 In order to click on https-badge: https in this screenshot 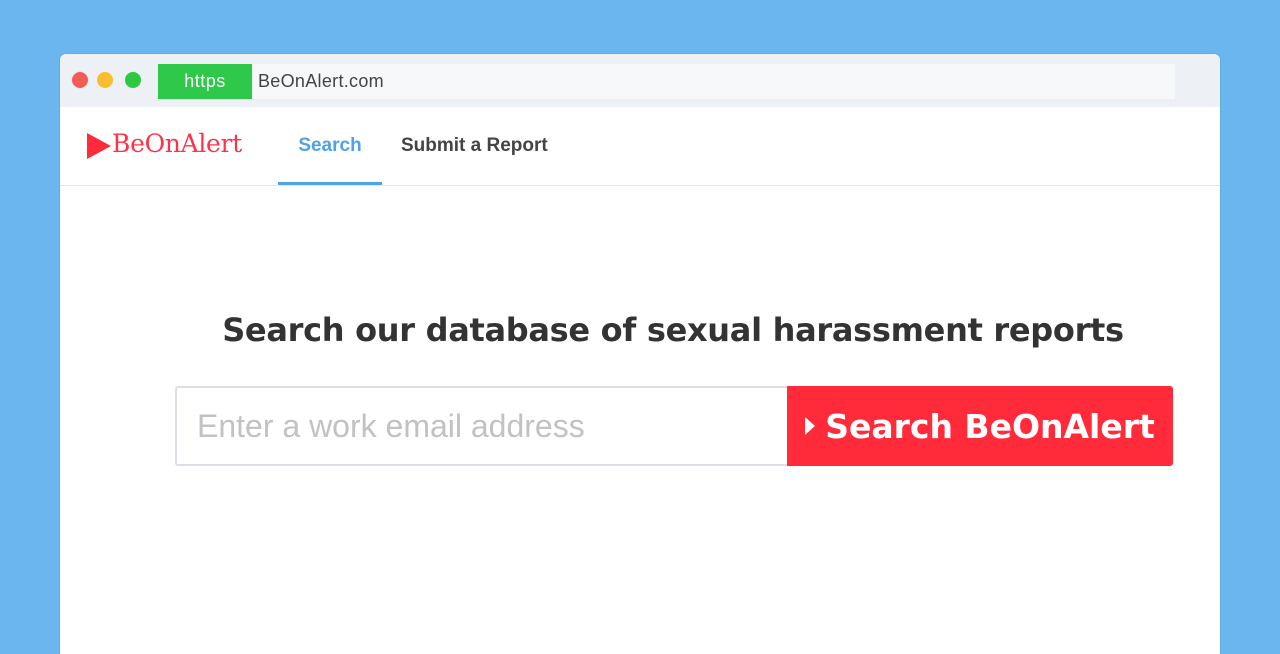, I will do `click(205, 81)`.